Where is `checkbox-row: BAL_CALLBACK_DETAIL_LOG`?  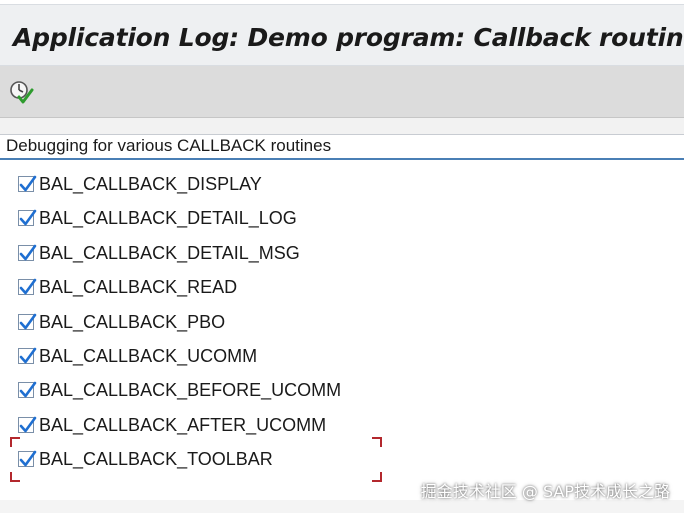 checkbox-row: BAL_CALLBACK_DETAIL_LOG is located at coordinates (157, 218).